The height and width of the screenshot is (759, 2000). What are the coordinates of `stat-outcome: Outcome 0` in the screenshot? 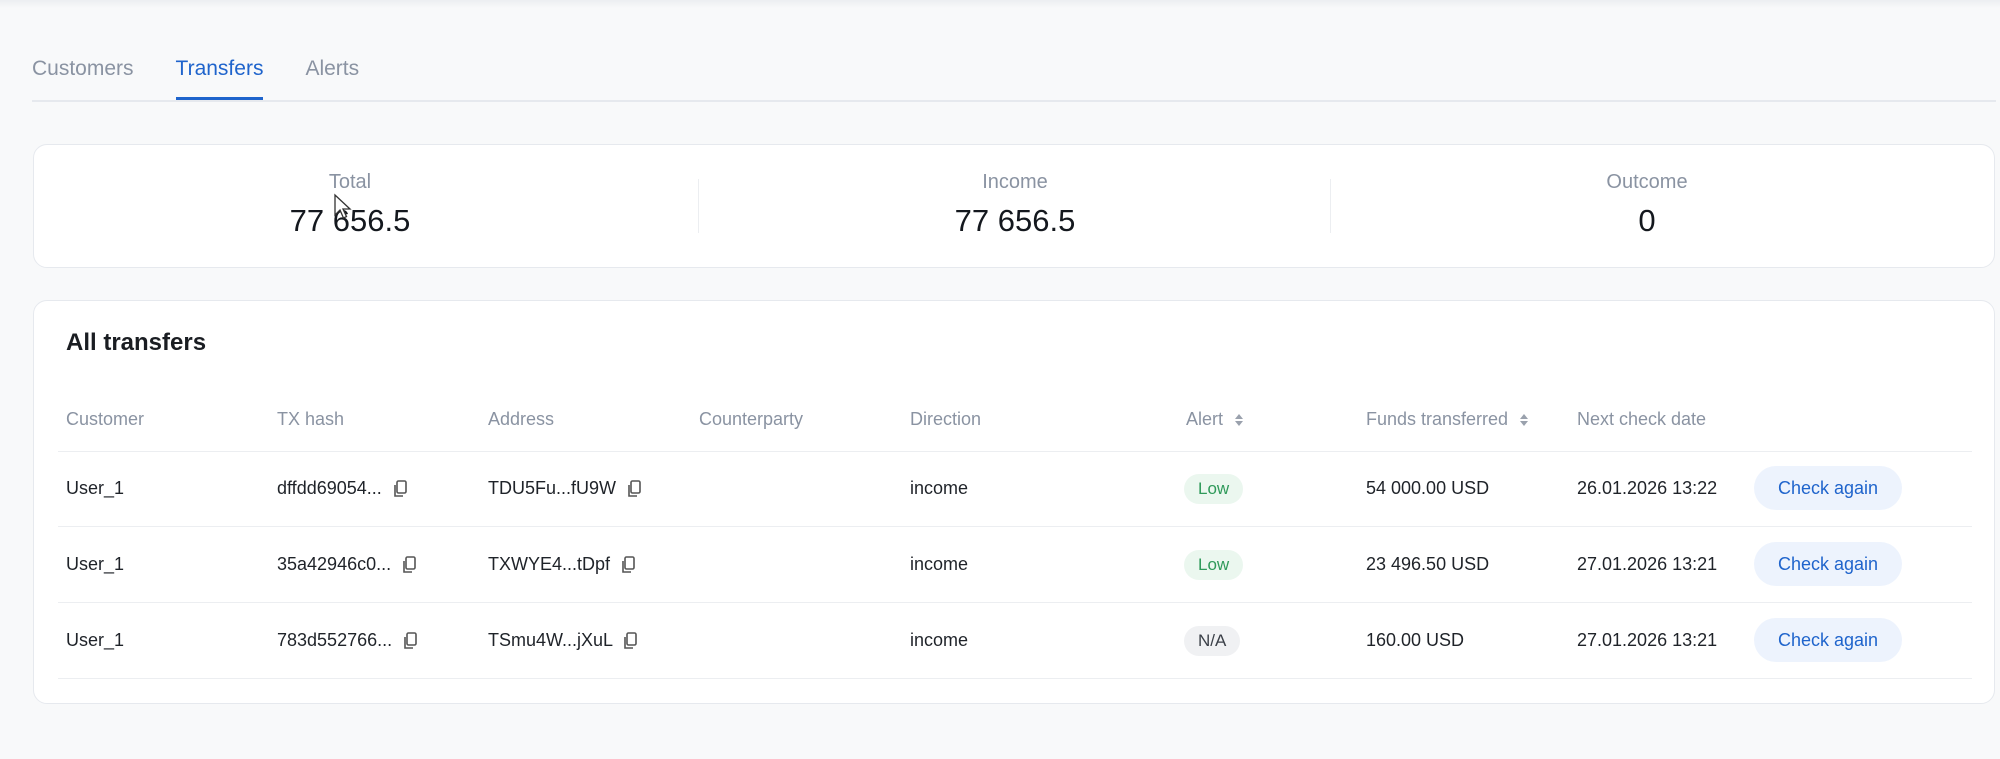 It's located at (1647, 206).